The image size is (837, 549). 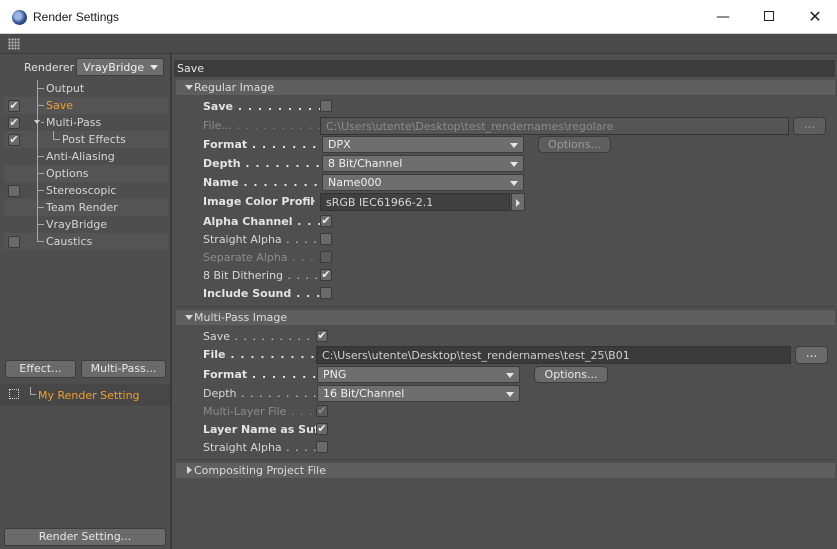 What do you see at coordinates (86, 105) in the screenshot?
I see `tree-item-save: ✔ Save` at bounding box center [86, 105].